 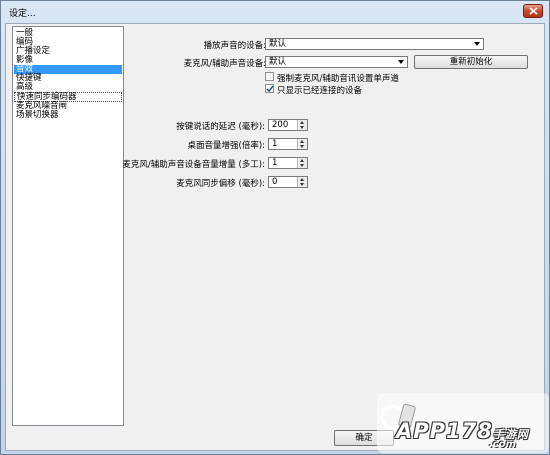 I want to click on only-connected-label: 只显示已经连接的设备, so click(x=320, y=91).